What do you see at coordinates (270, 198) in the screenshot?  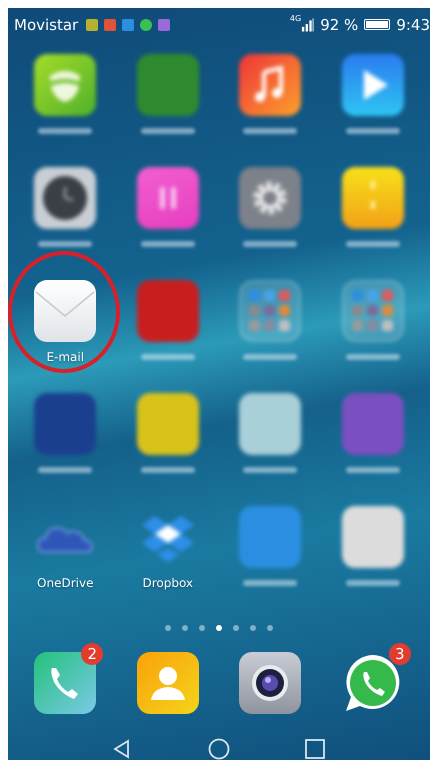 I see `gear-icon` at bounding box center [270, 198].